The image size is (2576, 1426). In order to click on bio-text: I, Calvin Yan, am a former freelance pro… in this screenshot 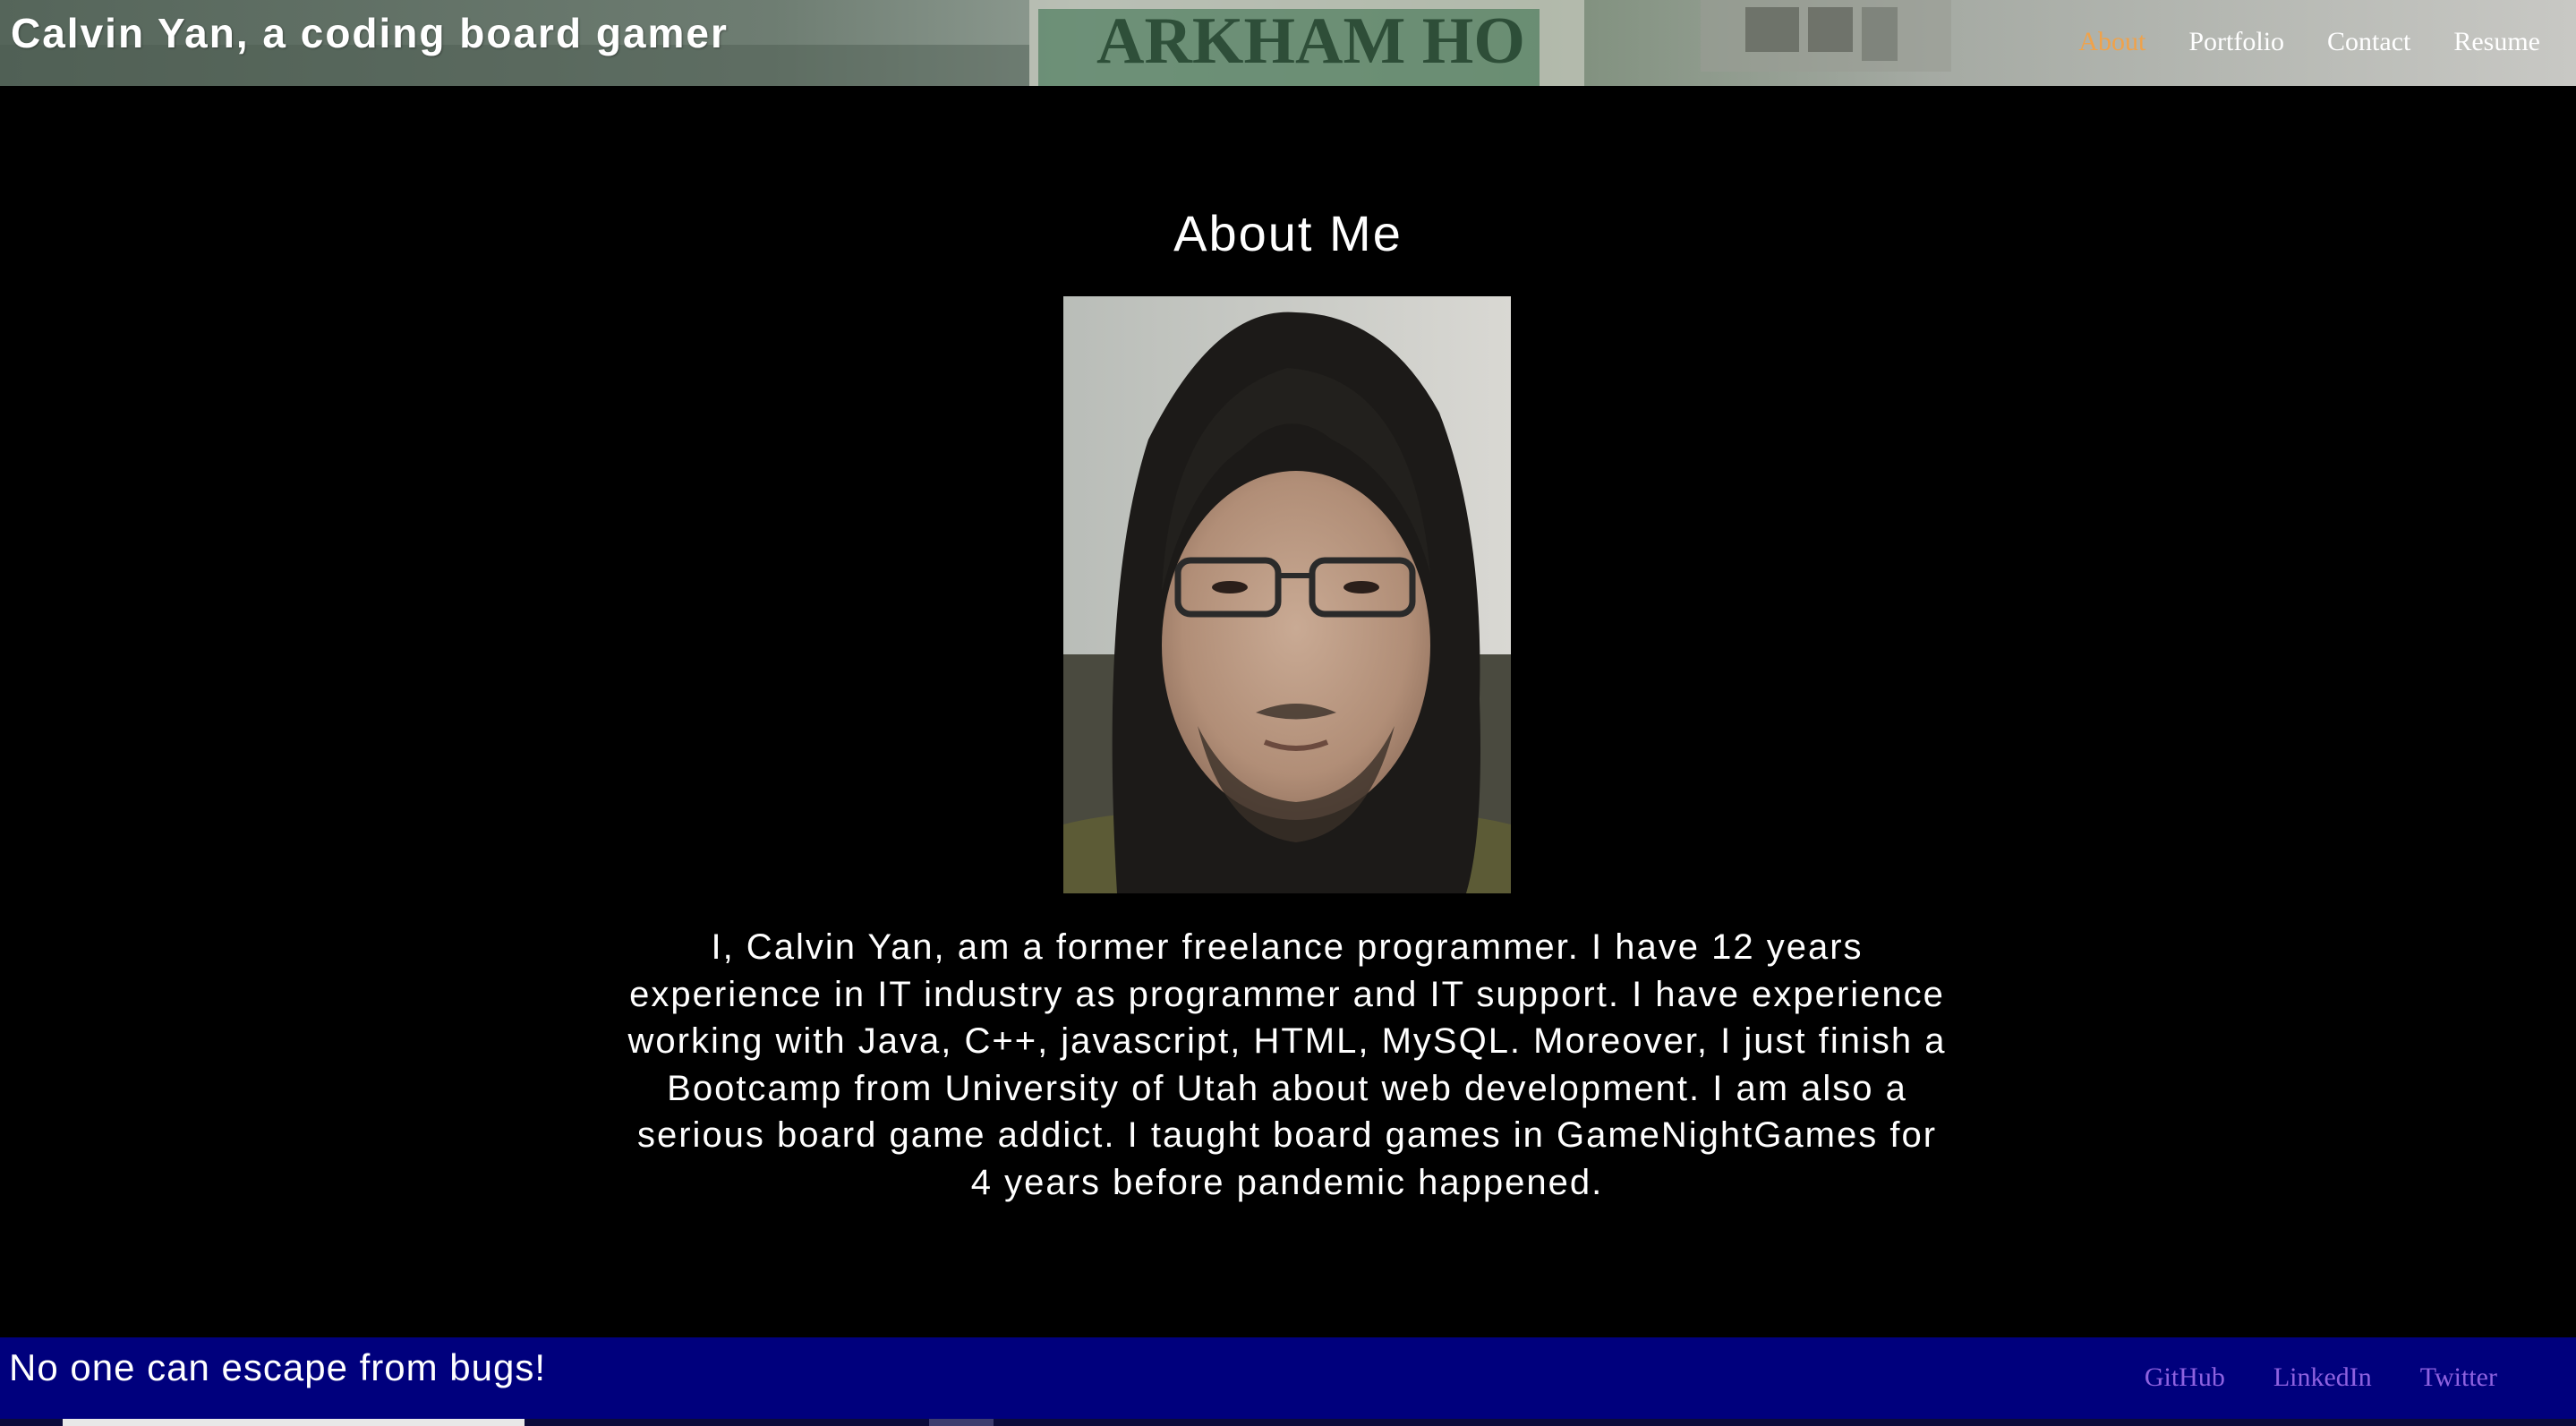, I will do `click(1287, 1064)`.